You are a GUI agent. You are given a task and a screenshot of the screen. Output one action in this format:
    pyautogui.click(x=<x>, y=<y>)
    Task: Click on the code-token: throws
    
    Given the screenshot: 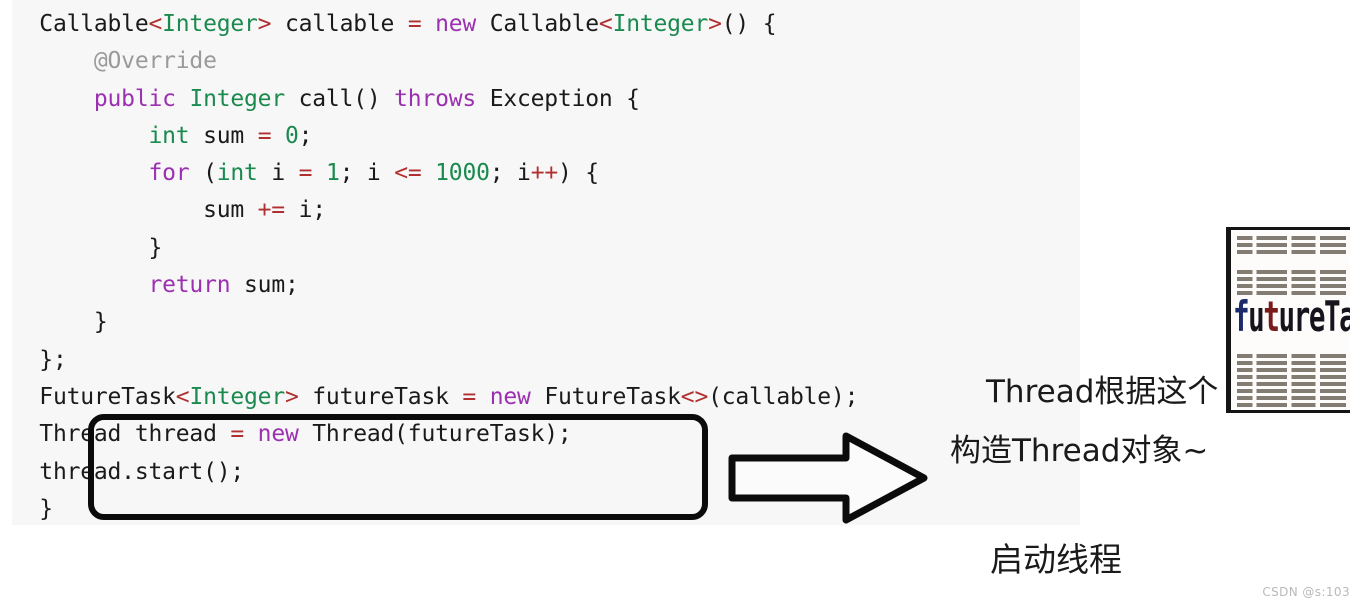 What is the action you would take?
    pyautogui.click(x=435, y=98)
    